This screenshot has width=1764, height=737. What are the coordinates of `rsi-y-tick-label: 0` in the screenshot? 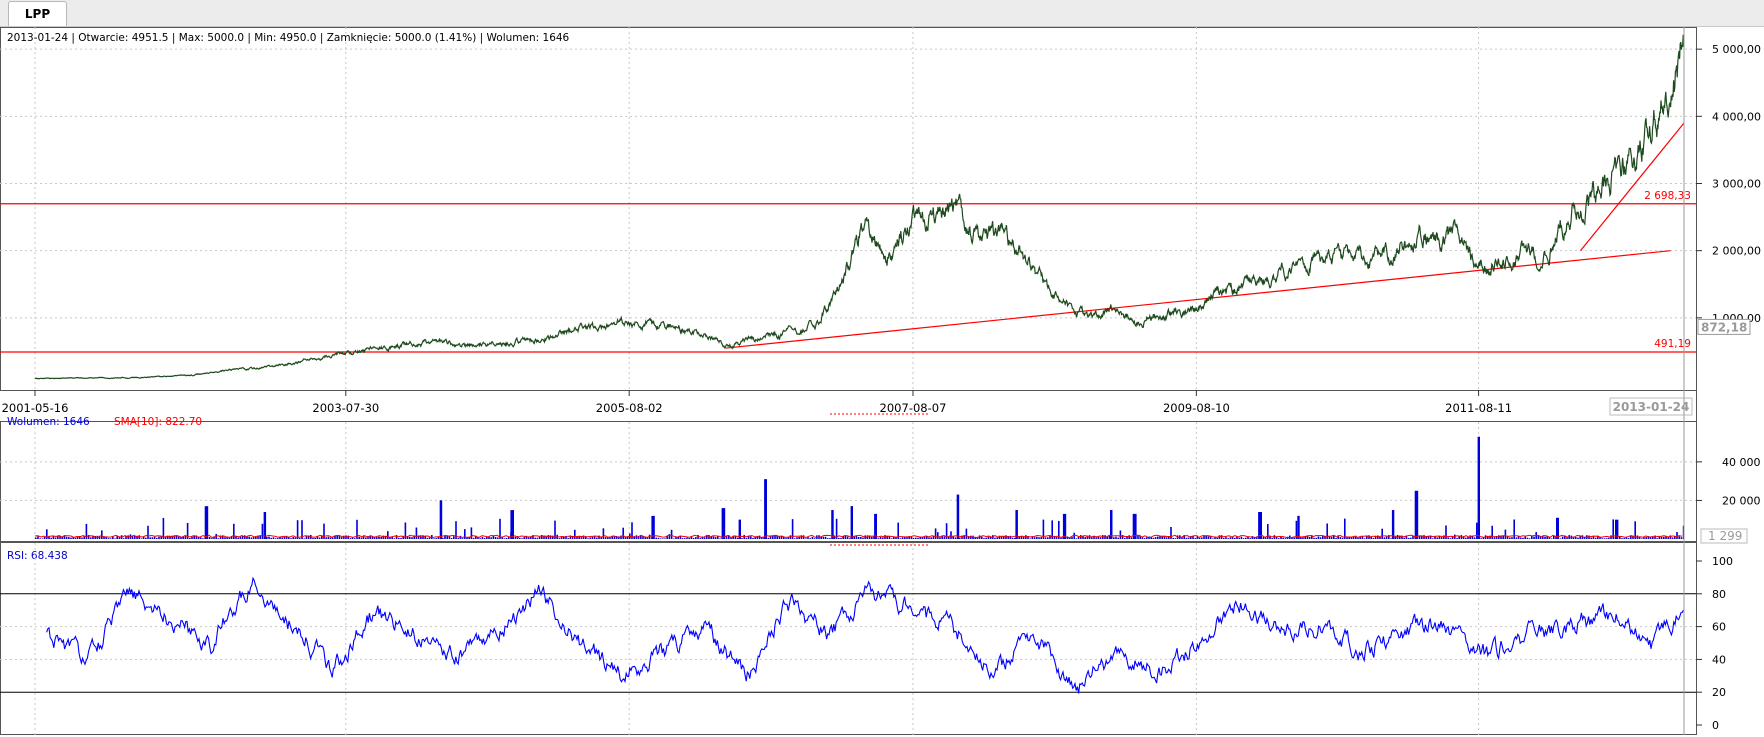 It's located at (1715, 725).